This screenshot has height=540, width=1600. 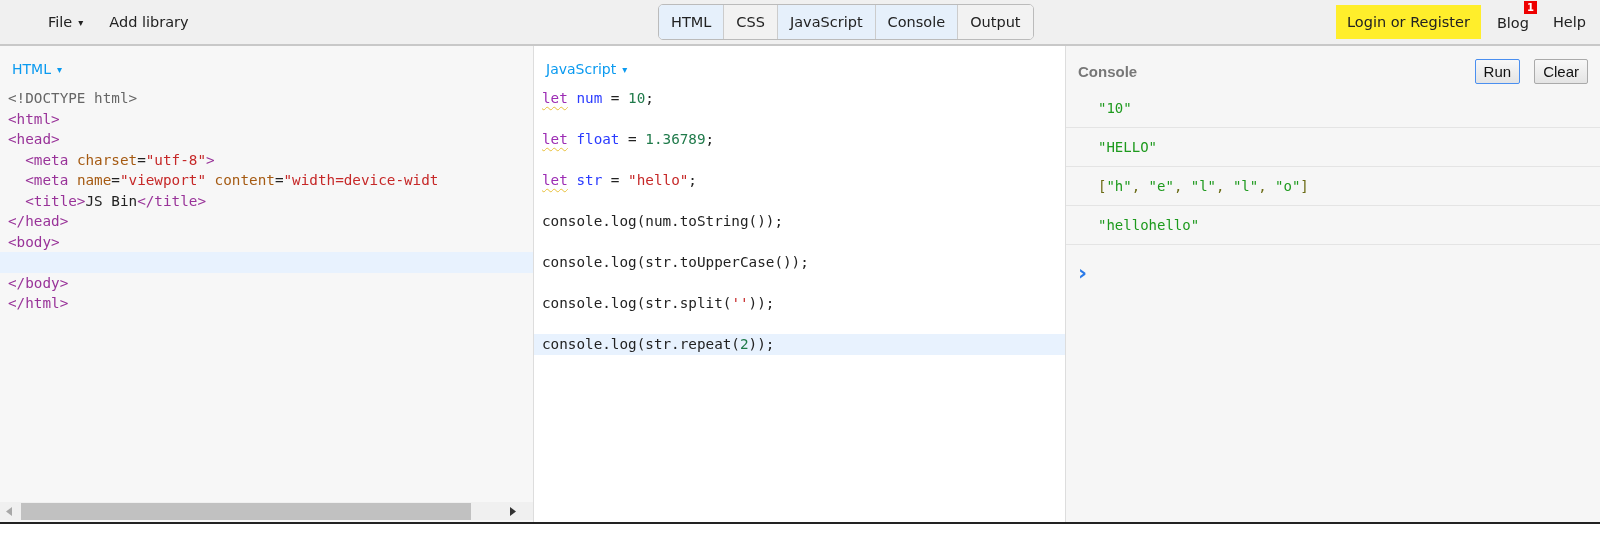 What do you see at coordinates (73, 98) in the screenshot?
I see `code-line: <!DOCTYPE html>` at bounding box center [73, 98].